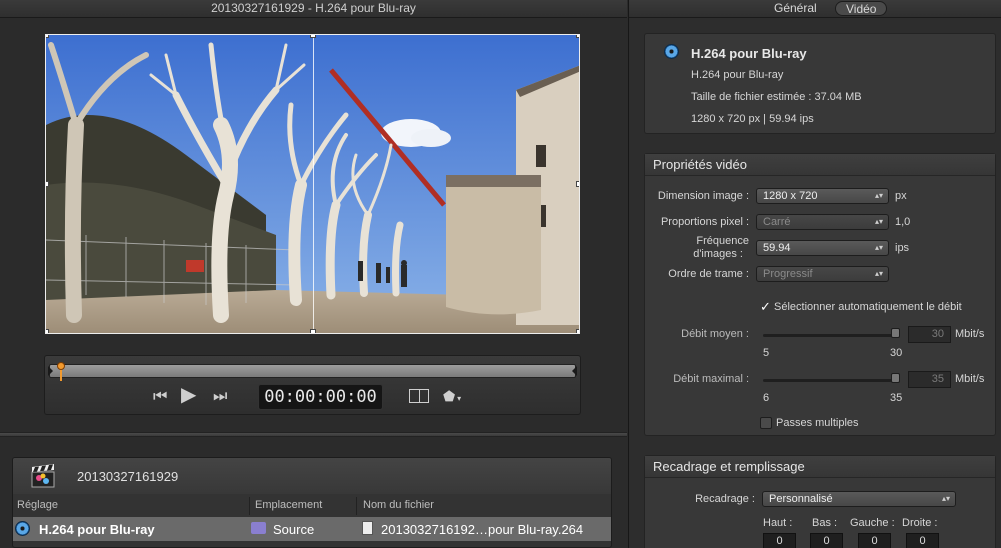 Image resolution: width=1001 pixels, height=548 pixels. What do you see at coordinates (47, 331) in the screenshot?
I see `crop-handle-bottom-left` at bounding box center [47, 331].